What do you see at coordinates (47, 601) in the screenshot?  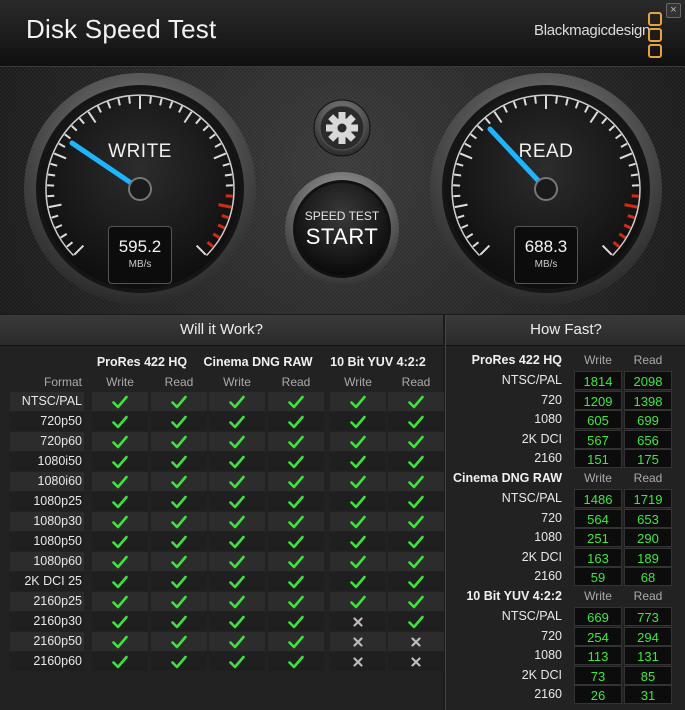 I see `format-label: 2160p25` at bounding box center [47, 601].